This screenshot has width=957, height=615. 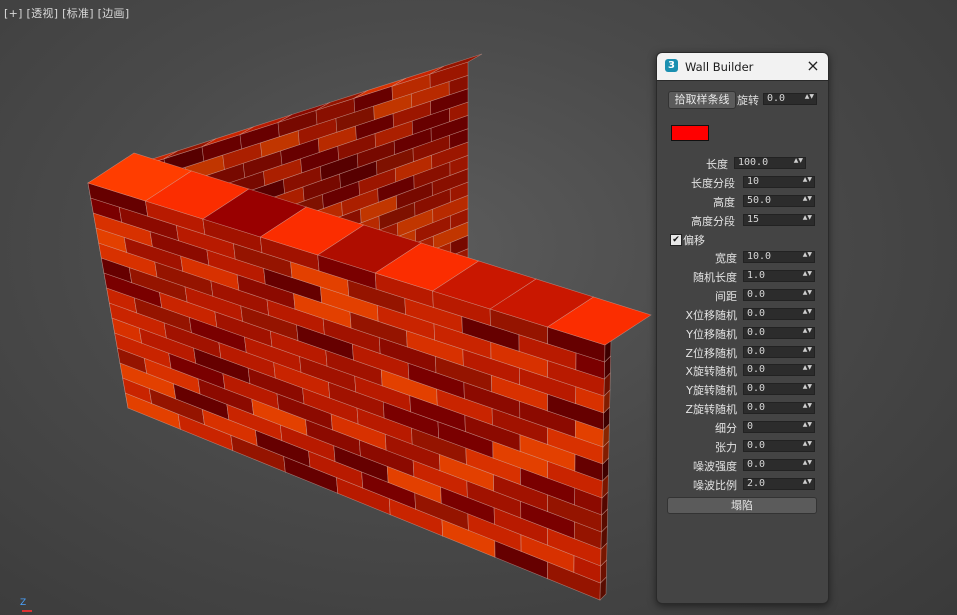 I want to click on axis-gizmo-x, so click(x=27, y=611).